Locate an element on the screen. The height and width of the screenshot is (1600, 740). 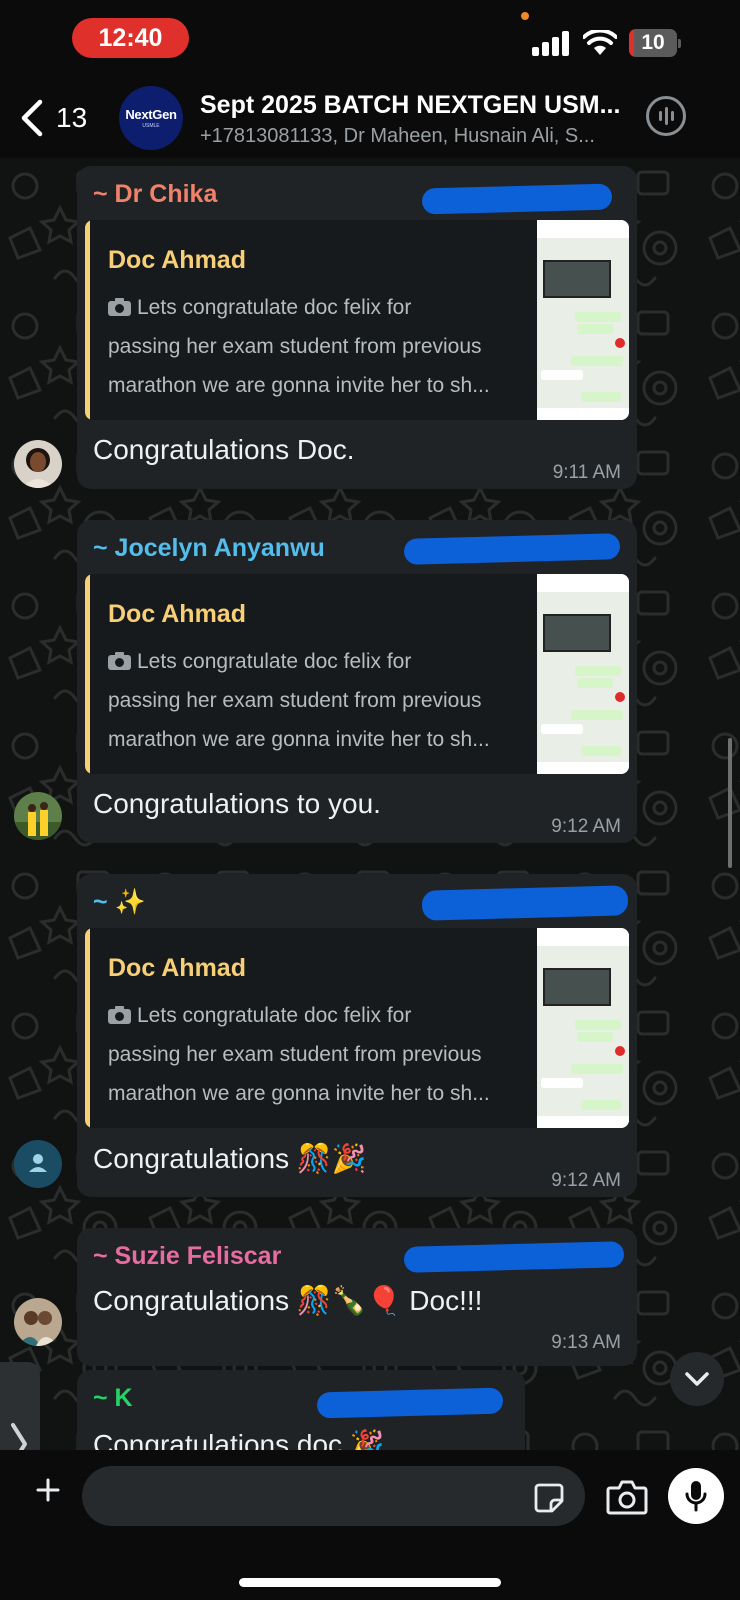
avatar-suzie-feliscar is located at coordinates (38, 1322).